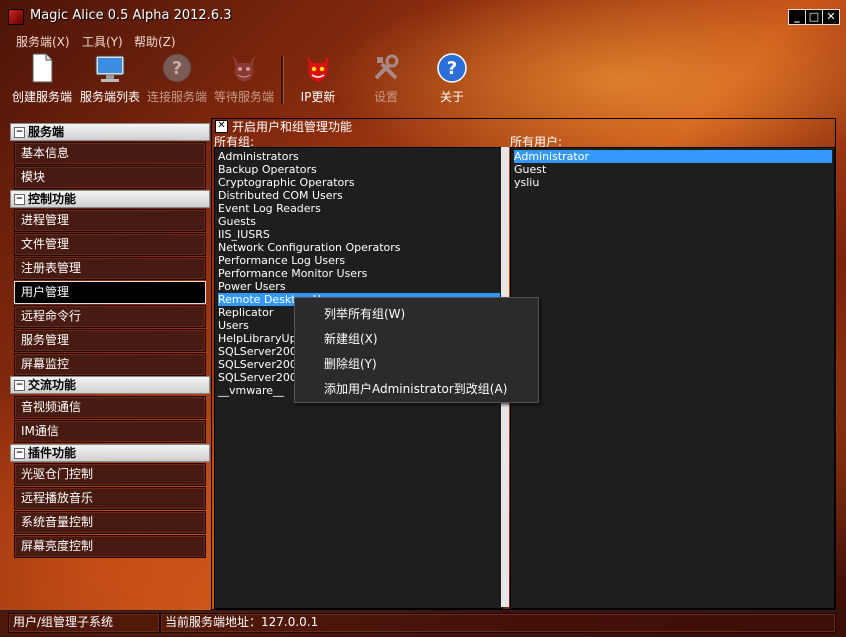  What do you see at coordinates (364, 313) in the screenshot?
I see `menu-item-list-groups: 列举所有组(W)` at bounding box center [364, 313].